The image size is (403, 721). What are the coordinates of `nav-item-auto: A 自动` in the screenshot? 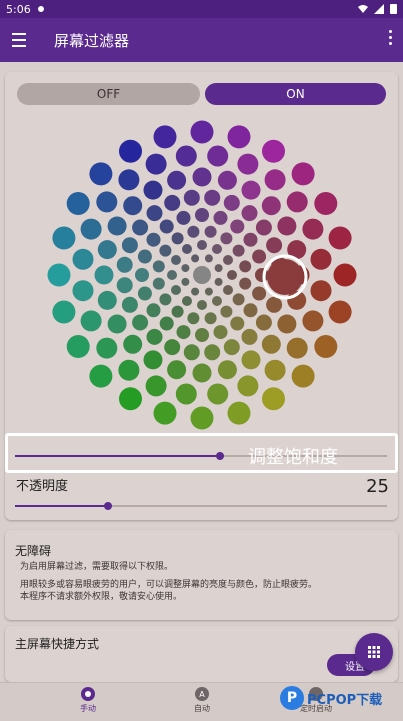 It's located at (202, 700).